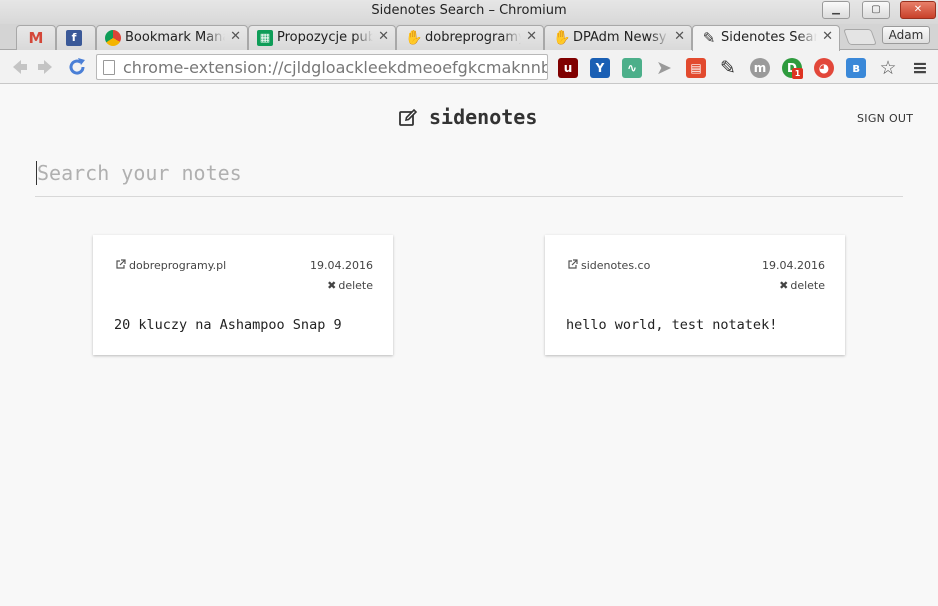 The height and width of the screenshot is (606, 938). What do you see at coordinates (824, 68) in the screenshot?
I see `color-wheel-icon: ◕` at bounding box center [824, 68].